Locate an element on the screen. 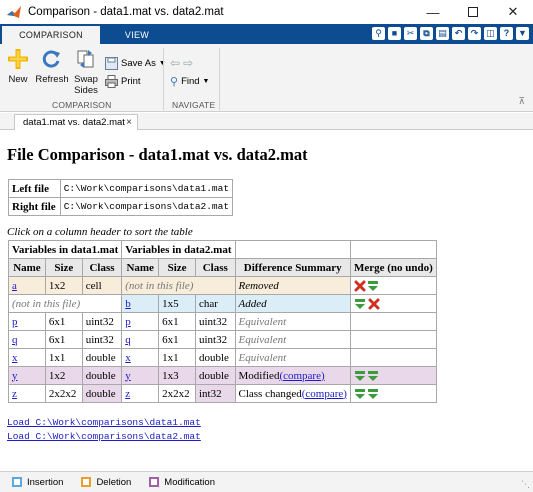  redo-icon: ↷ is located at coordinates (474, 33).